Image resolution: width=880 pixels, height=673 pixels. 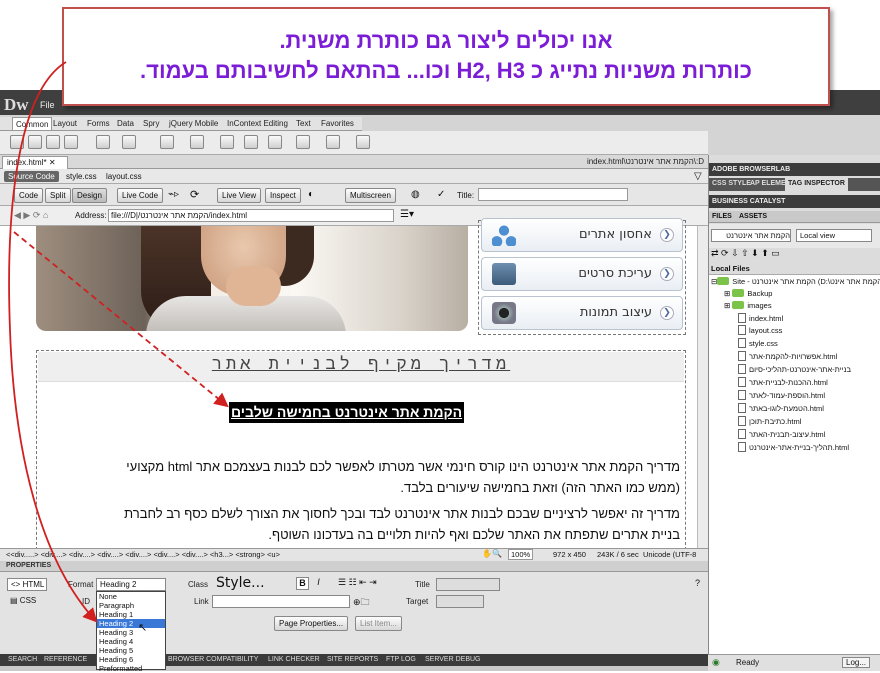 What do you see at coordinates (354, 566) in the screenshot?
I see `properties-header: PROPERTIES` at bounding box center [354, 566].